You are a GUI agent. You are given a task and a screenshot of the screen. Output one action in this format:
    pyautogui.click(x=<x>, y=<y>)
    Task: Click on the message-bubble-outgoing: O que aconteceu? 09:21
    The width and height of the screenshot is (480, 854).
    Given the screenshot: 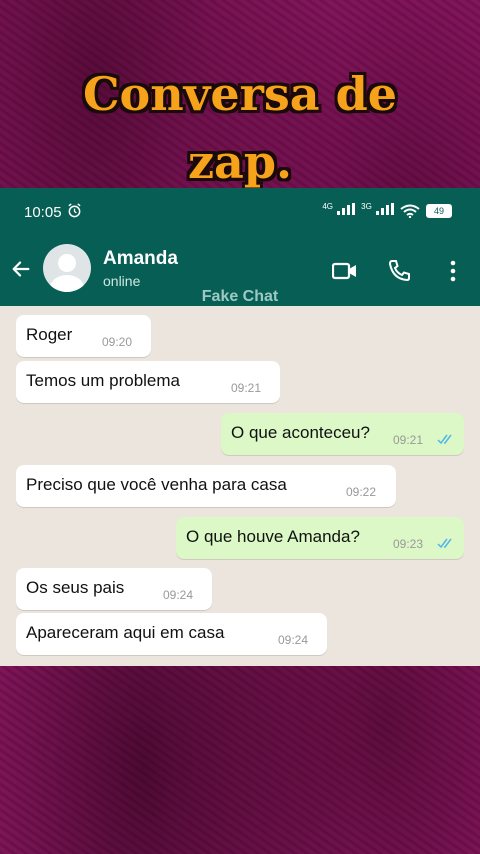 What is the action you would take?
    pyautogui.click(x=342, y=434)
    